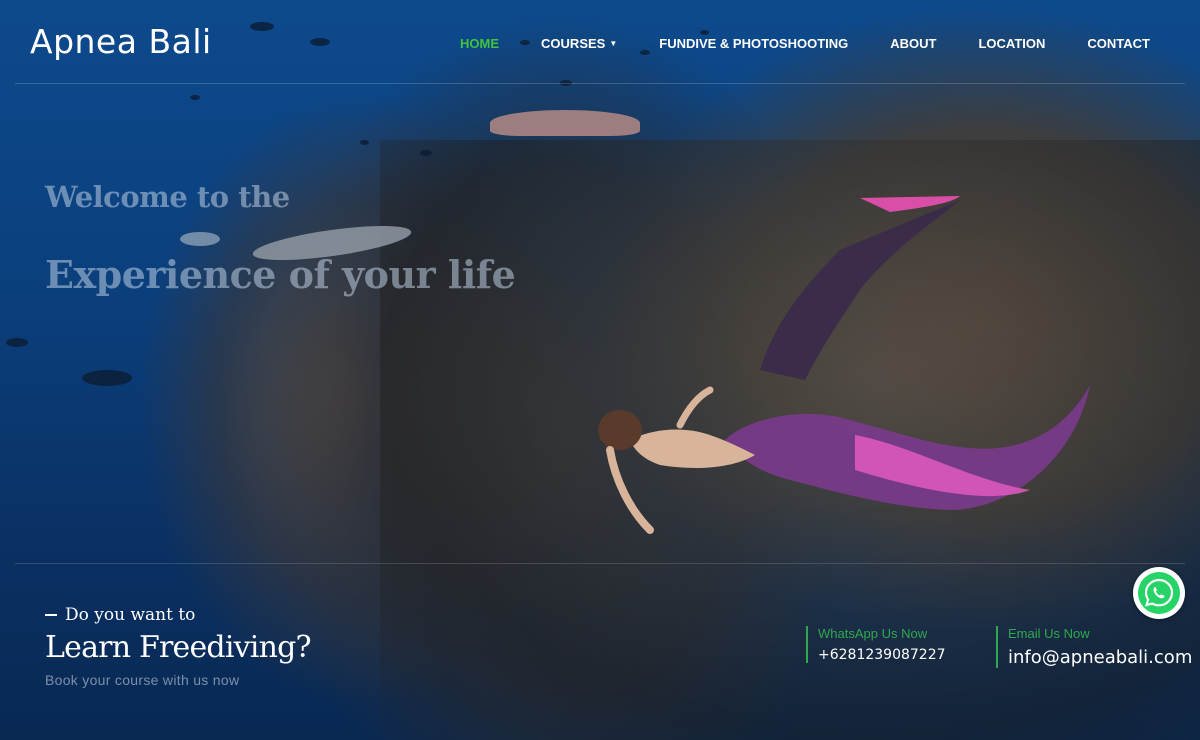  I want to click on nav-location-label: LOCATION, so click(1012, 43).